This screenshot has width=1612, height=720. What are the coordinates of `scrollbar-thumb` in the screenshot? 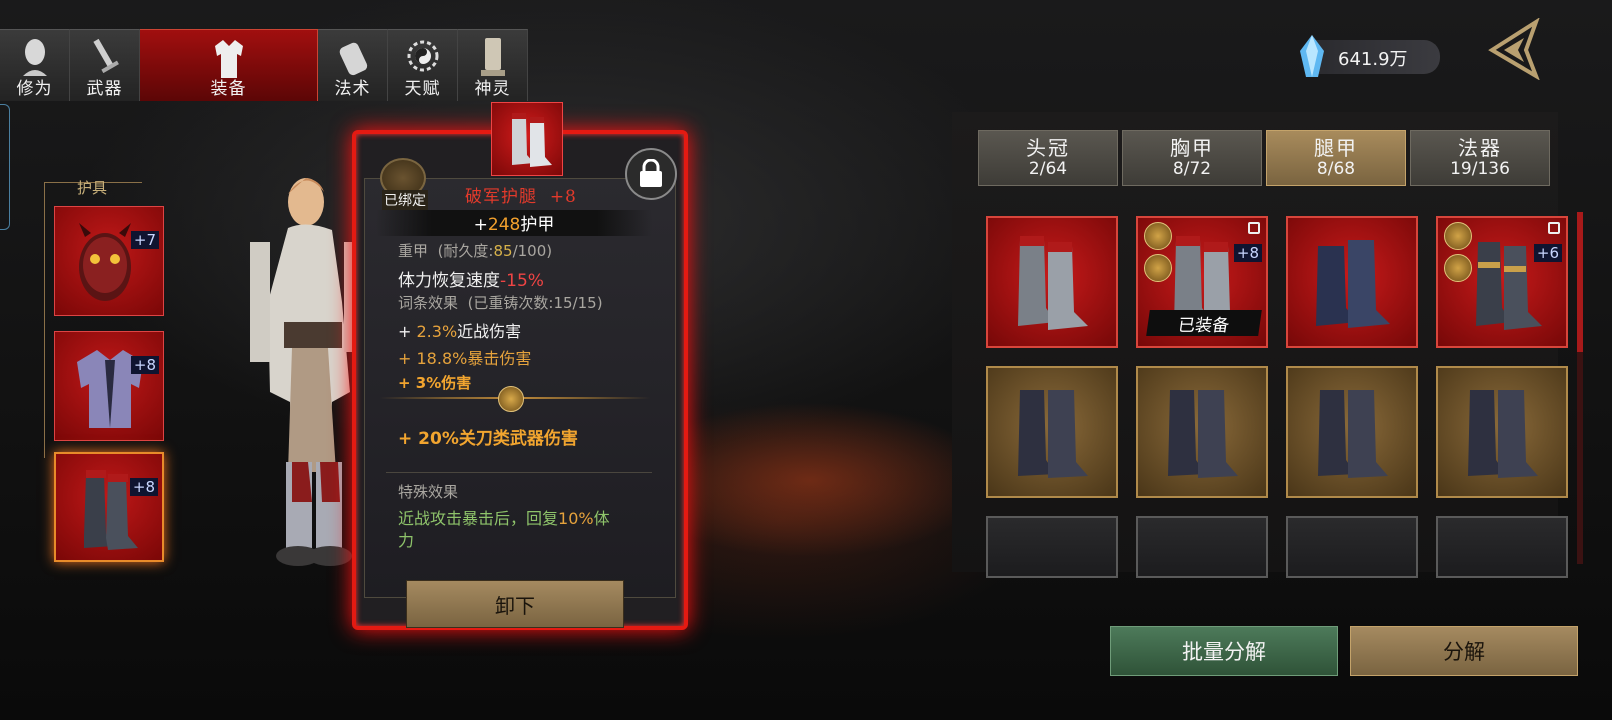 It's located at (1580, 282).